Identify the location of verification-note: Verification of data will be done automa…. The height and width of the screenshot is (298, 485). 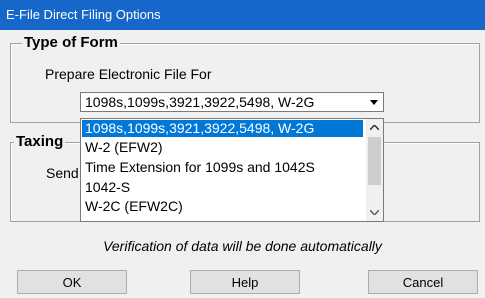
(242, 246).